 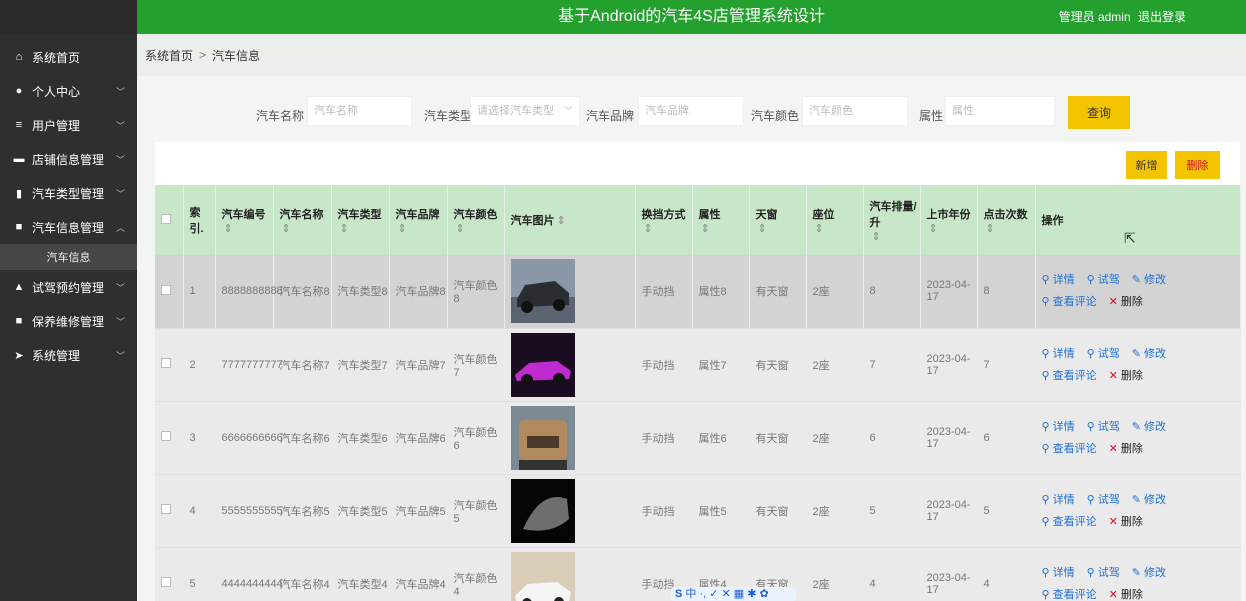 I want to click on submenu-item-car-info: 汽车信息, so click(x=68, y=257).